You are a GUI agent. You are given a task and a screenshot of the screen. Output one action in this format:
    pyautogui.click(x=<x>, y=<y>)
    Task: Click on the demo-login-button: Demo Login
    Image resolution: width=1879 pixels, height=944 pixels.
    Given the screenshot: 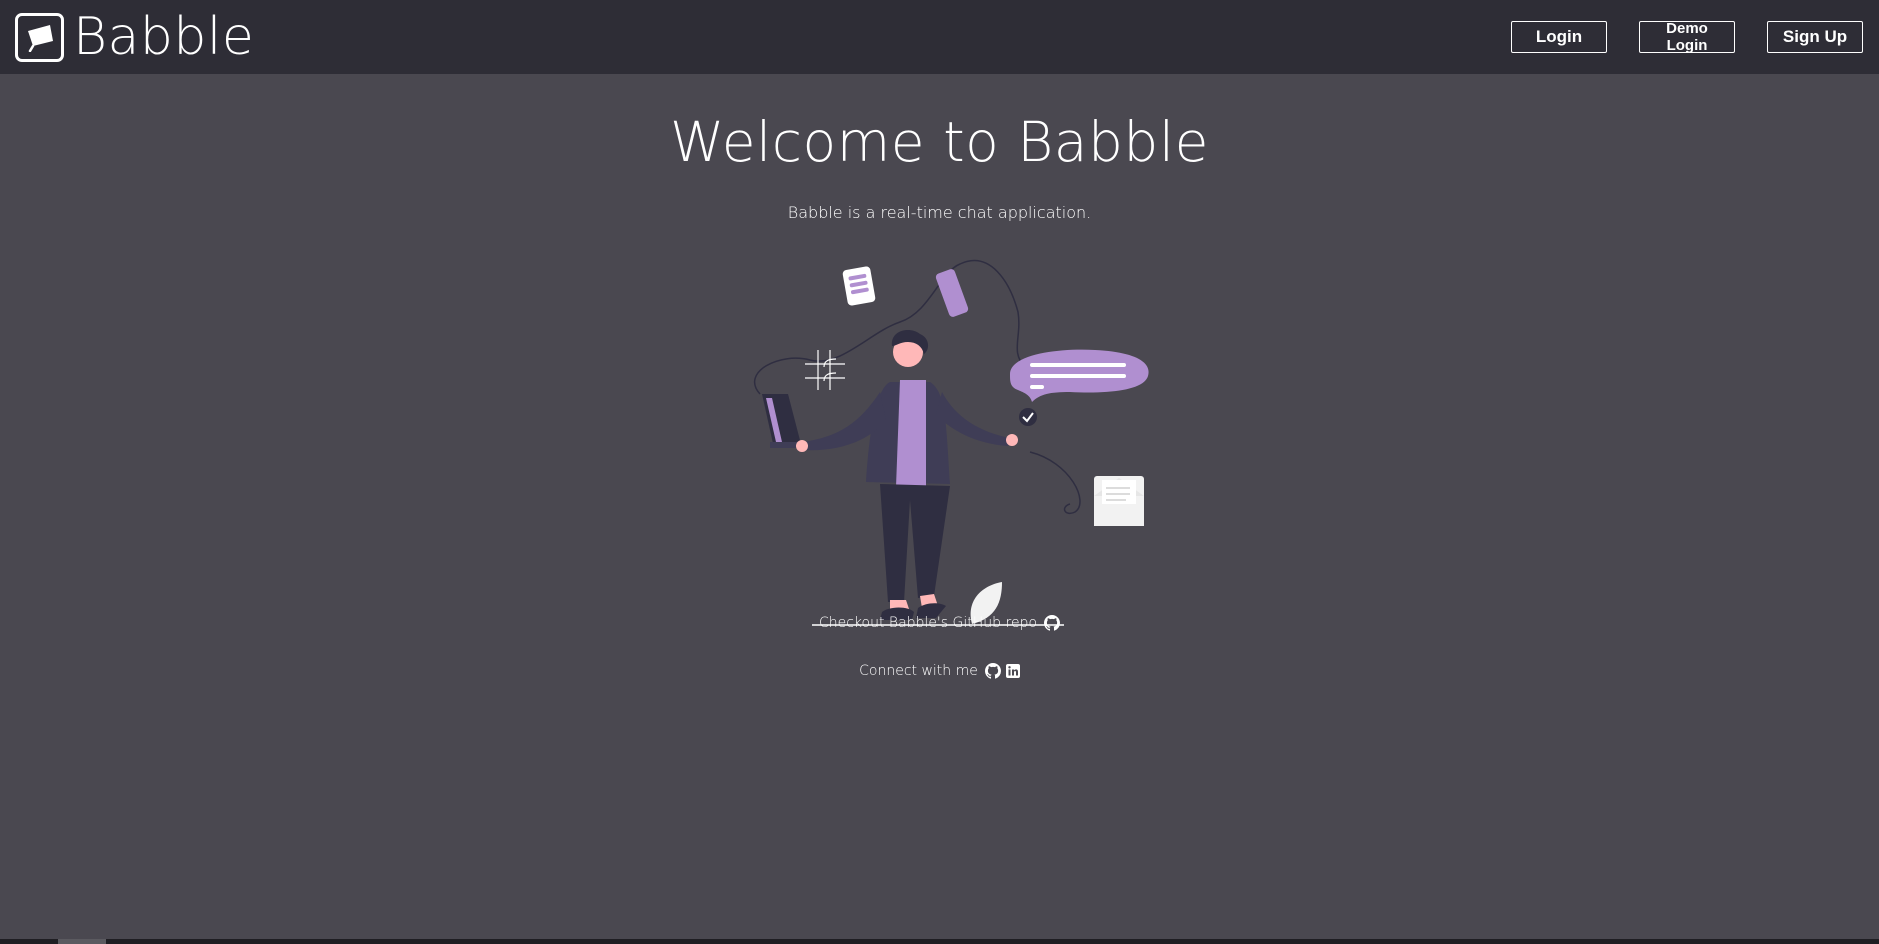 What is the action you would take?
    pyautogui.click(x=1687, y=37)
    